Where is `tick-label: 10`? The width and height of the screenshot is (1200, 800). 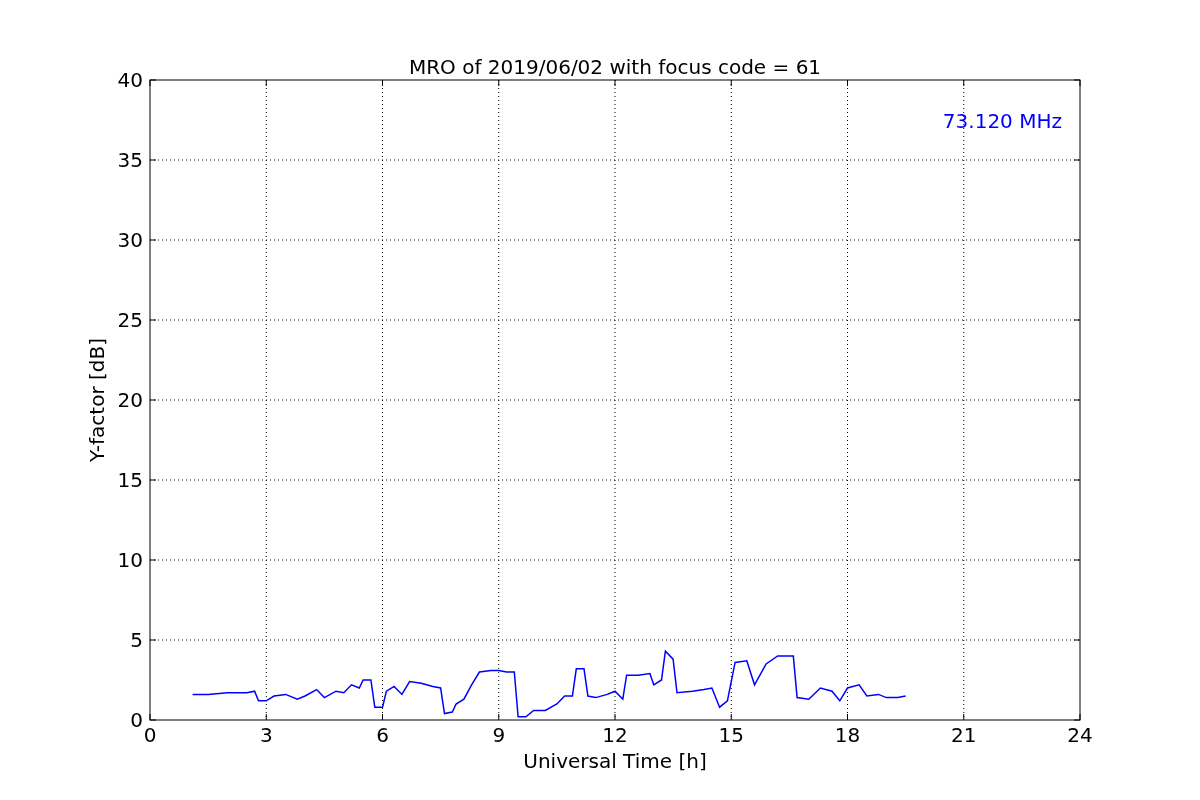
tick-label: 10 is located at coordinates (130, 560).